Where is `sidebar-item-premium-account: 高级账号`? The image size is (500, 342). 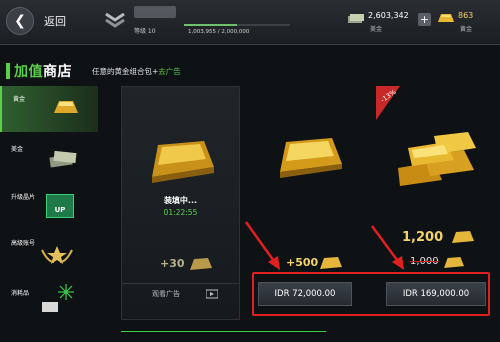
sidebar-item-premium-account: 高级账号 is located at coordinates (48, 253).